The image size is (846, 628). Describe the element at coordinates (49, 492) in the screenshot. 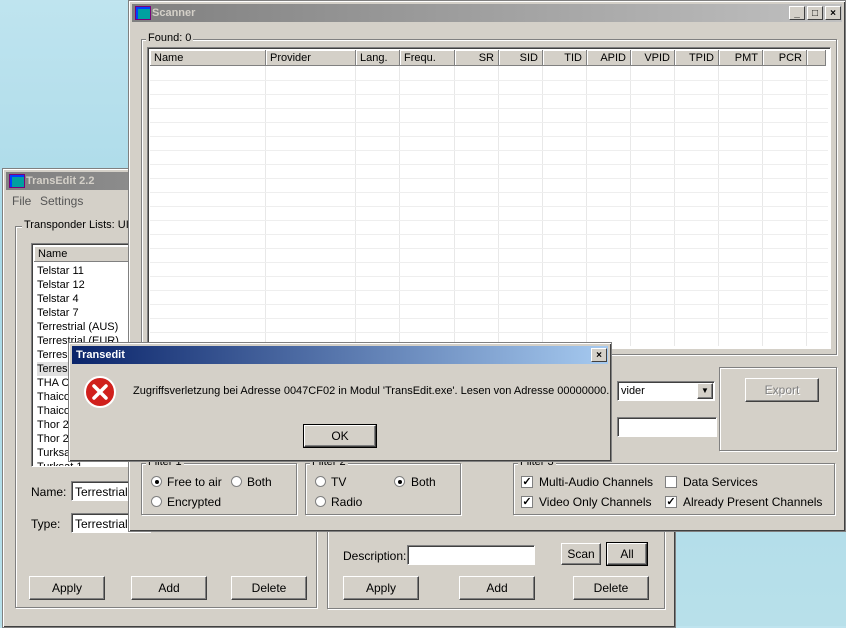

I see `name-label: Name:` at that location.